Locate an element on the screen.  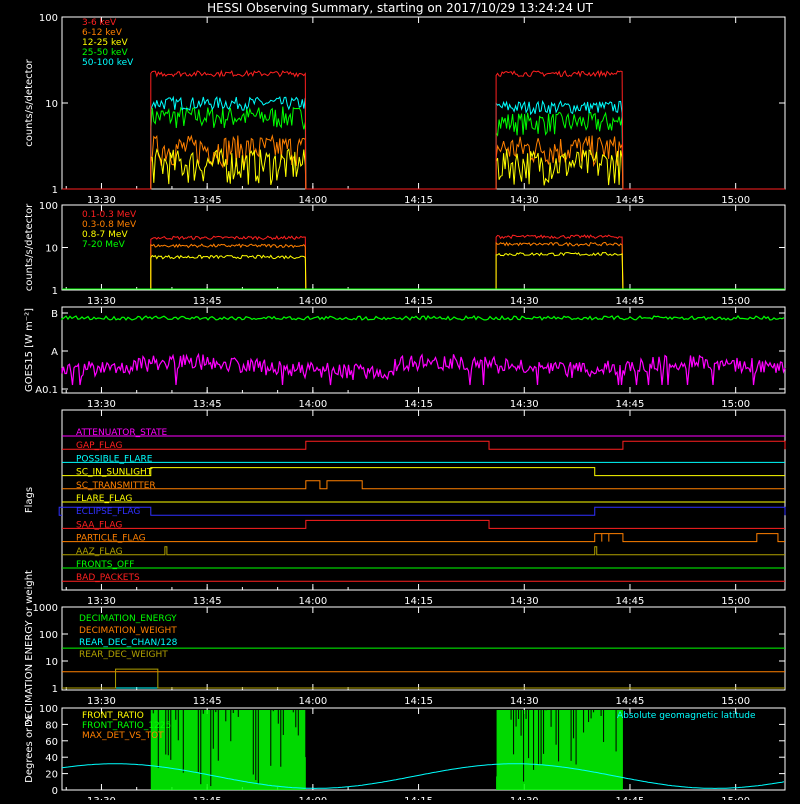
legend-entry: 6-12 keV is located at coordinates (102, 33).